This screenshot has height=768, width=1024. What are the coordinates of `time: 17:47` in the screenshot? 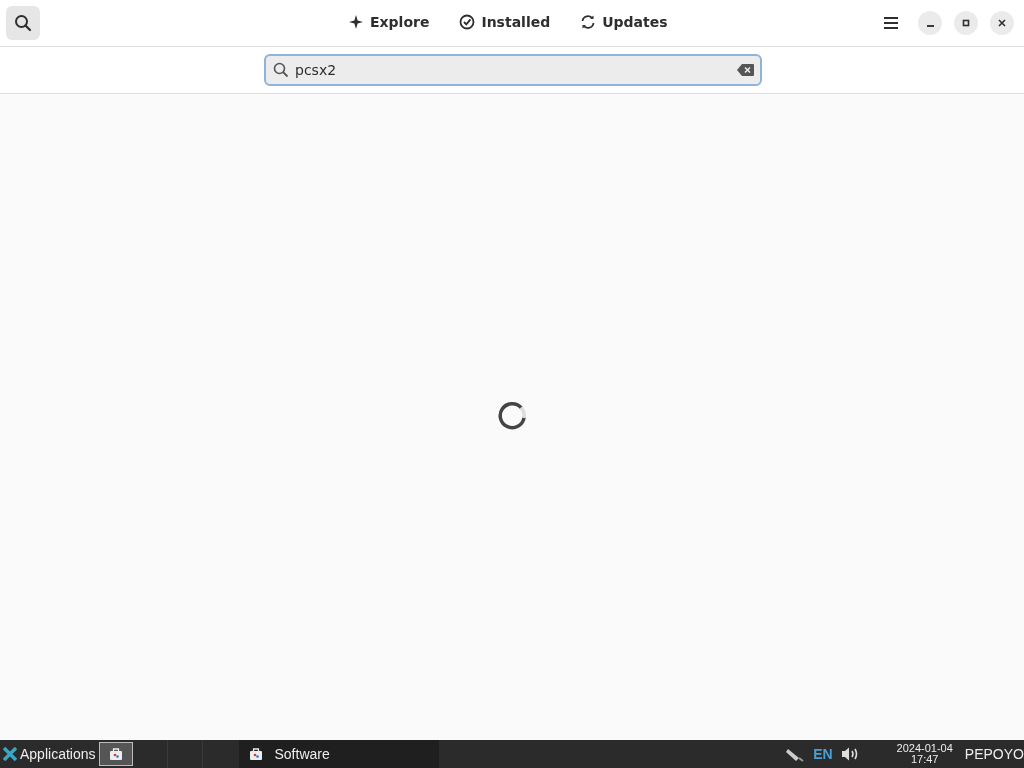 It's located at (924, 759).